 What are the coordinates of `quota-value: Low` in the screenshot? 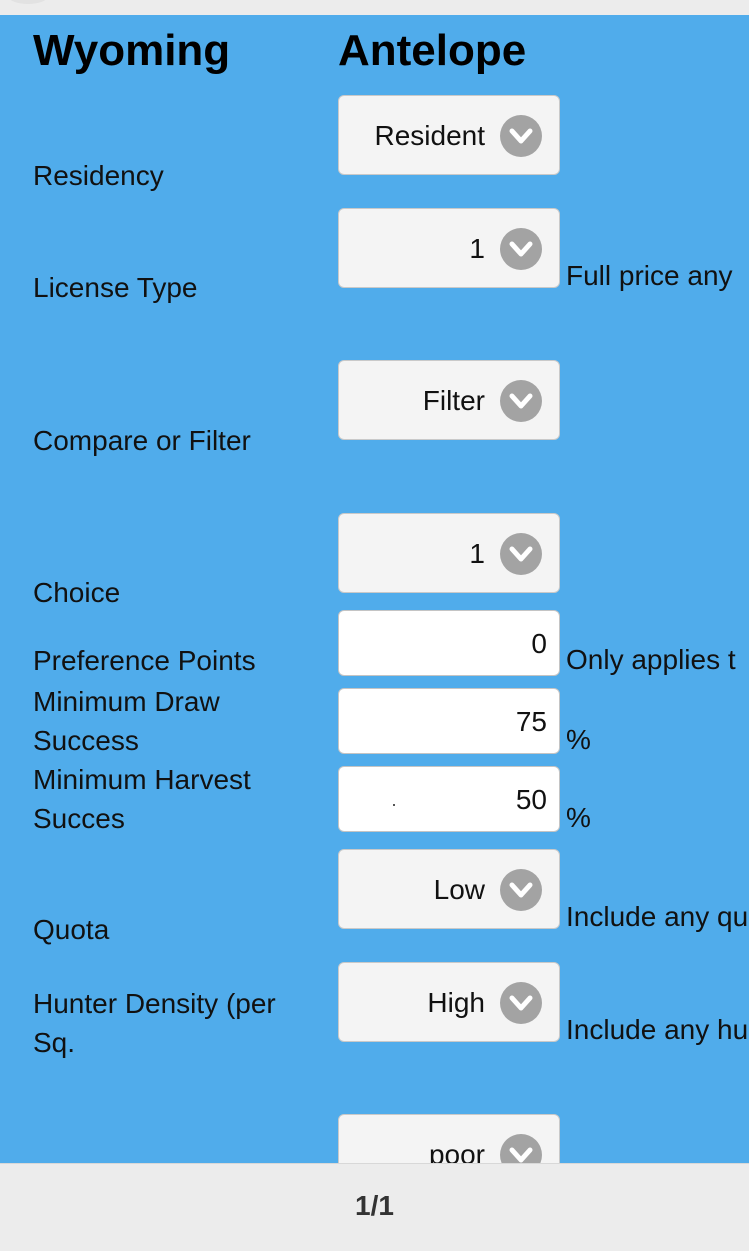 It's located at (459, 889).